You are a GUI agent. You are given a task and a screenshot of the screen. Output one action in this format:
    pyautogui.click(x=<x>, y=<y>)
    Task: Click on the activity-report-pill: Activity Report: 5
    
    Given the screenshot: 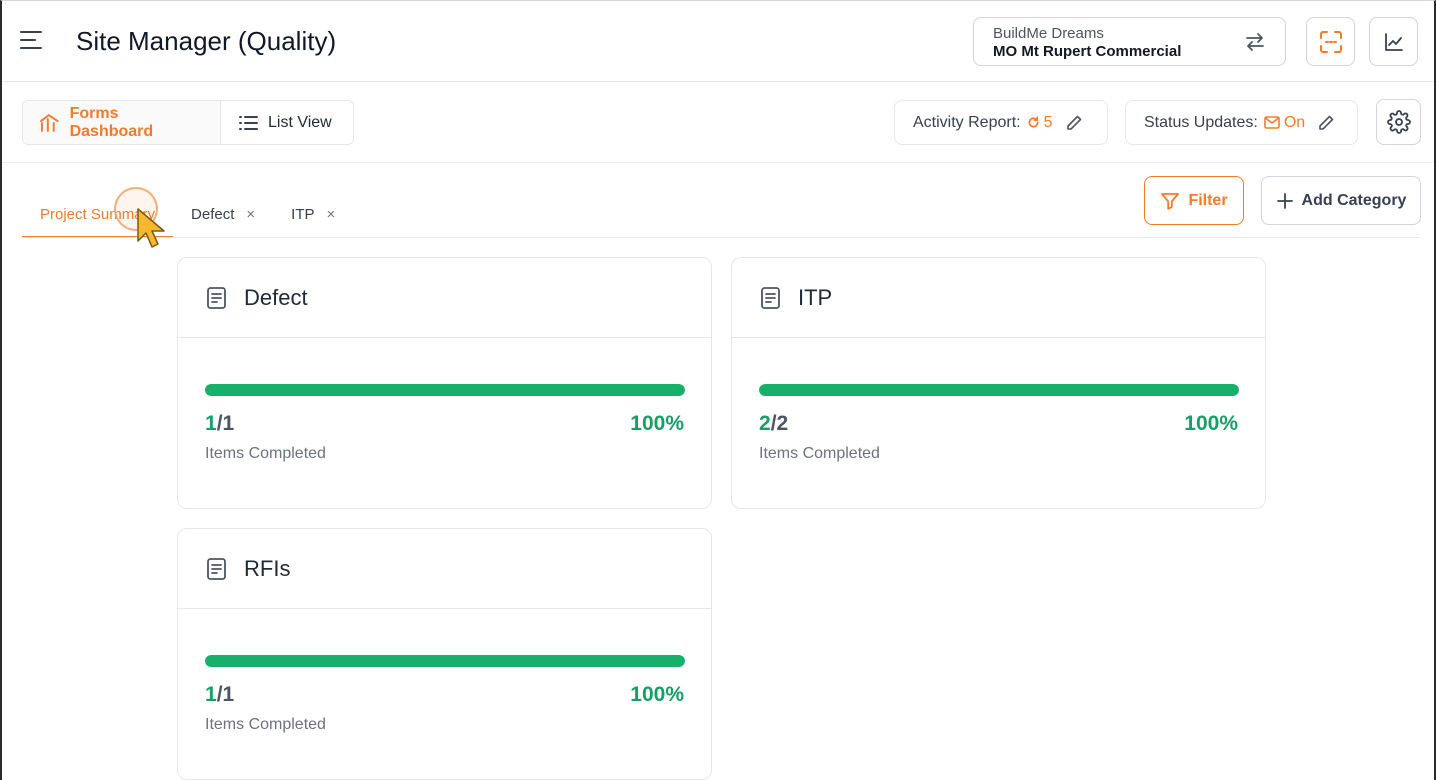 What is the action you would take?
    pyautogui.click(x=1001, y=122)
    